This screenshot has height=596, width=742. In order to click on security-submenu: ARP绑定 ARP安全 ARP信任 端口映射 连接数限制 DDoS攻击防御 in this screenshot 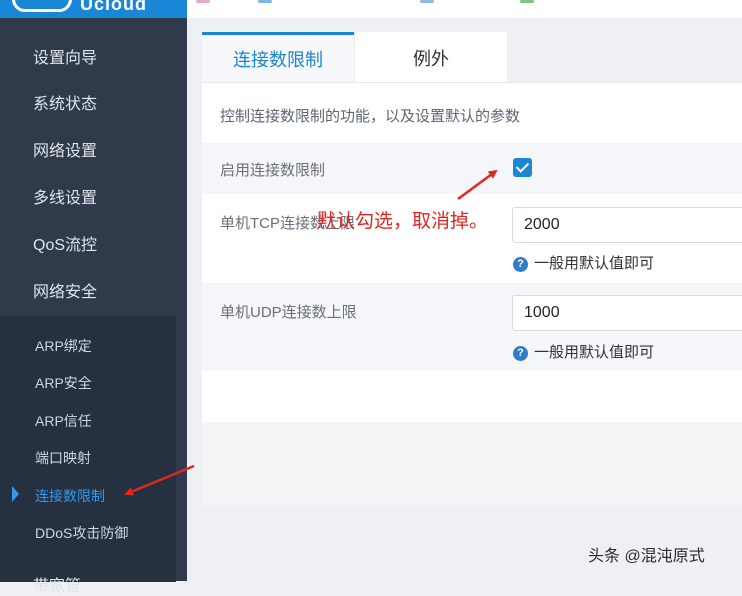, I will do `click(88, 449)`.